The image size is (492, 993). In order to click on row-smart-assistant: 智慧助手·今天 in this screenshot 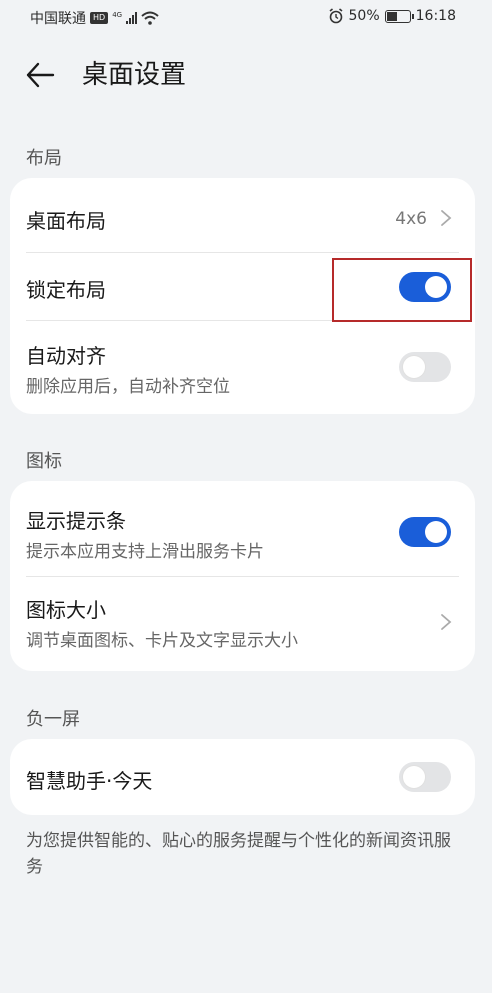, I will do `click(242, 777)`.